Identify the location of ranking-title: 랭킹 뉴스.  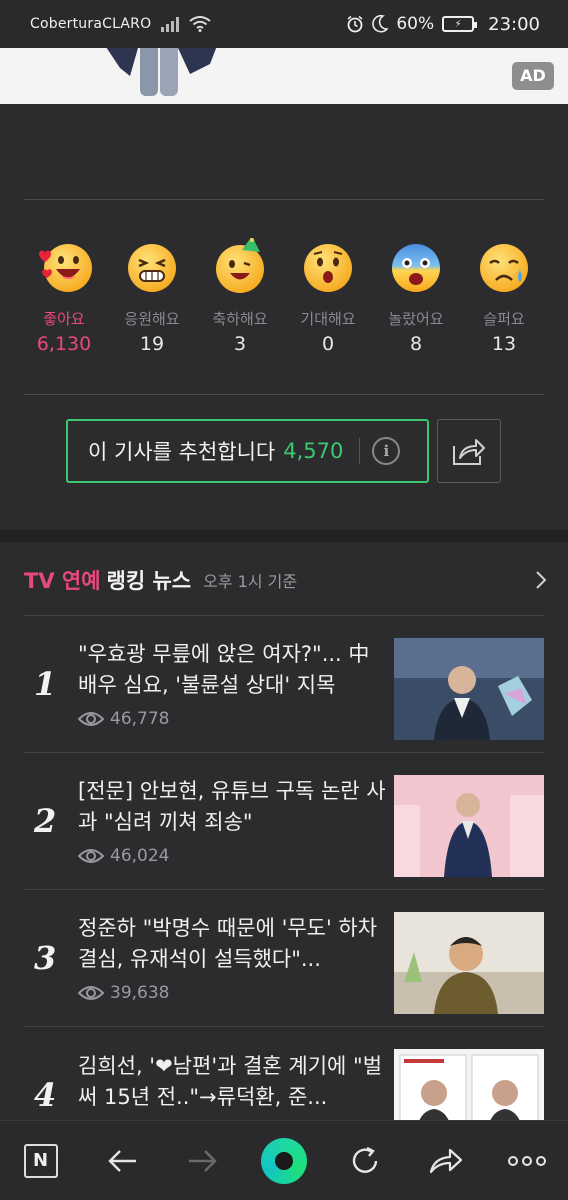
(149, 581).